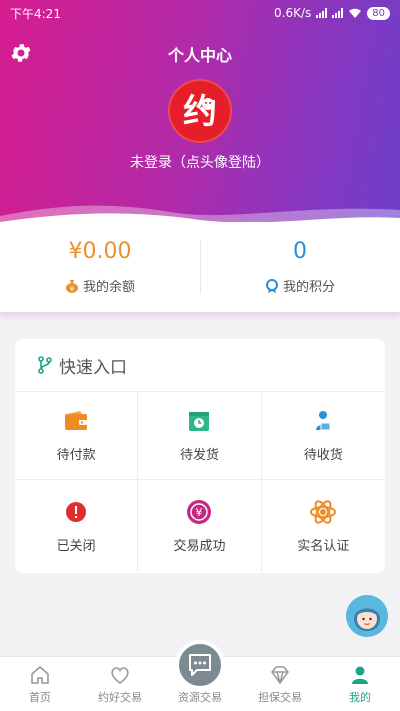 The width and height of the screenshot is (400, 711). I want to click on nav-label: 担保交易, so click(280, 697).